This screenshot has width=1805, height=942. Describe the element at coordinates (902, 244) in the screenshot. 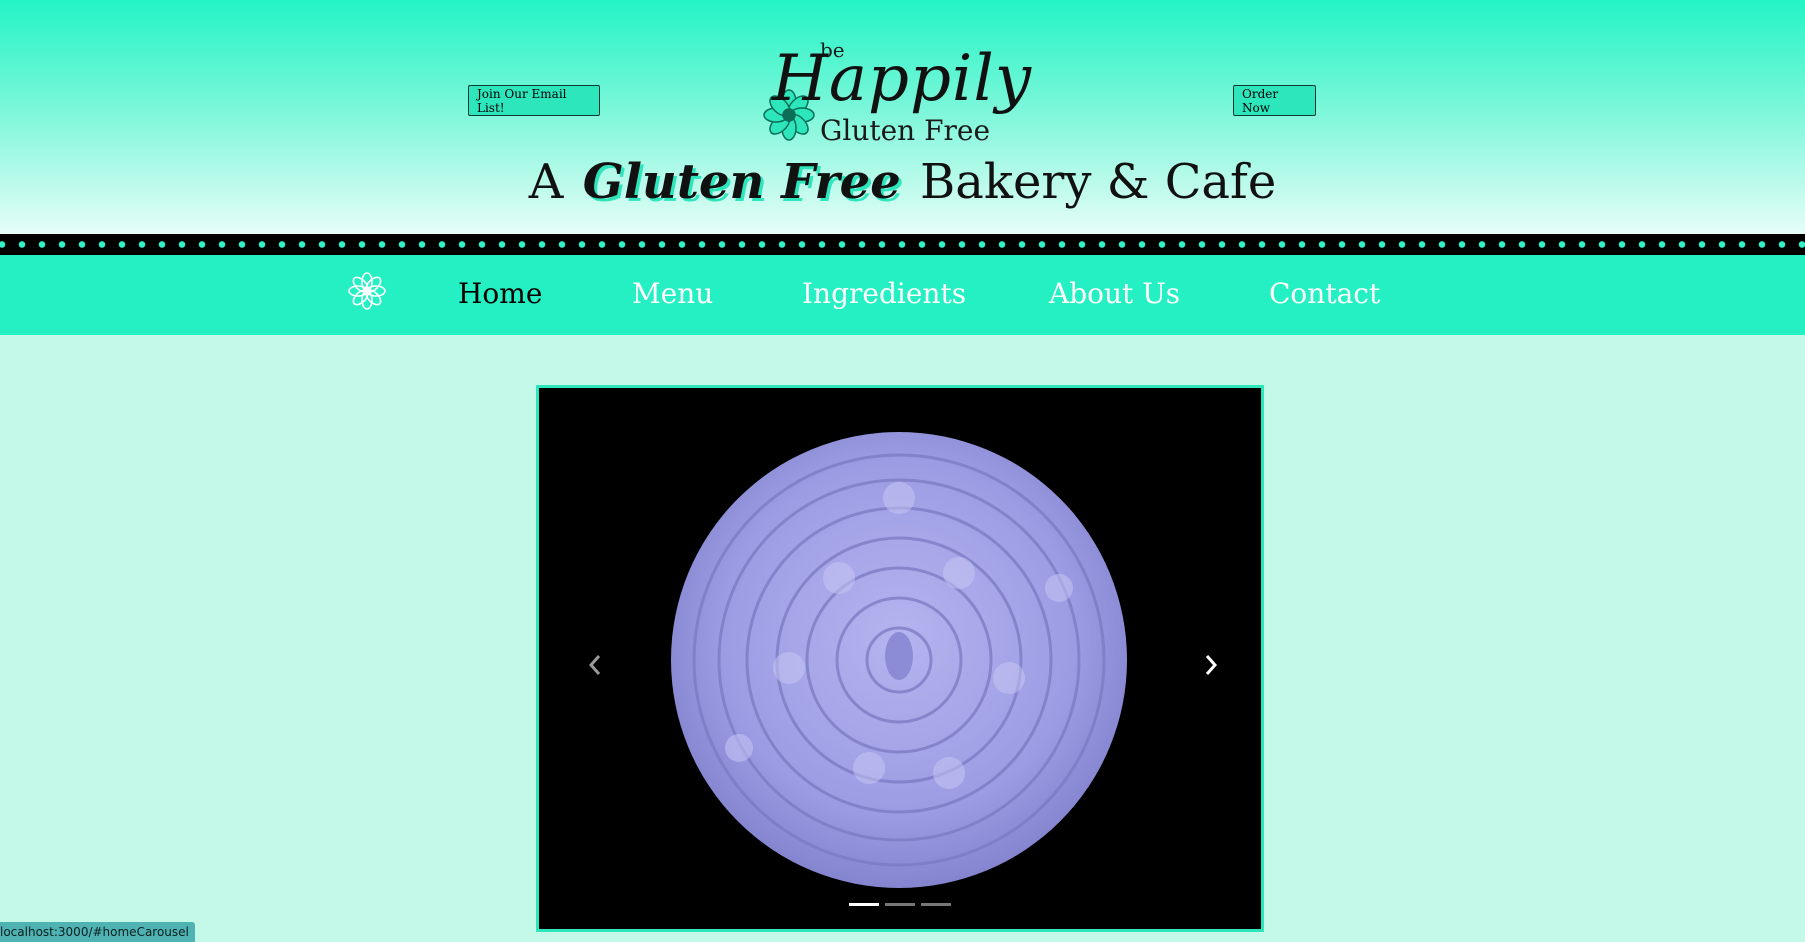

I see `decorative-dots-band` at that location.